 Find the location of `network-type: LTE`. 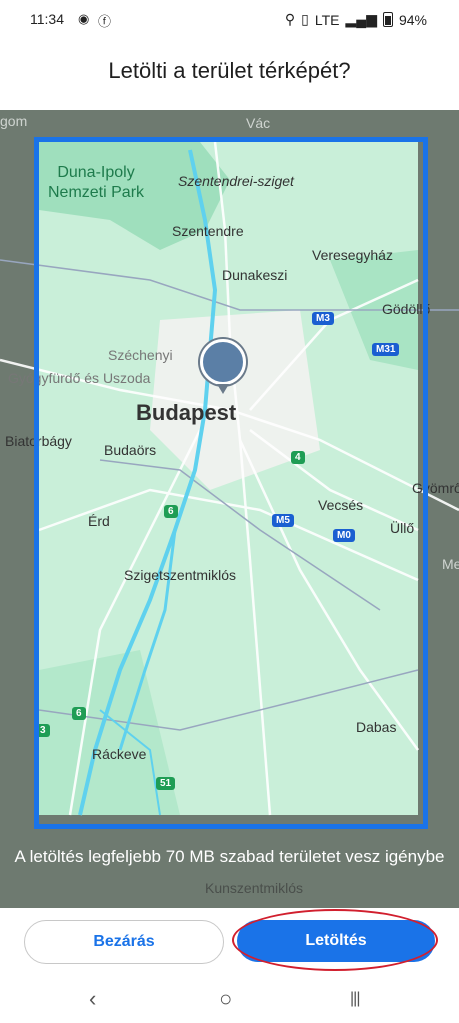

network-type: LTE is located at coordinates (327, 19).